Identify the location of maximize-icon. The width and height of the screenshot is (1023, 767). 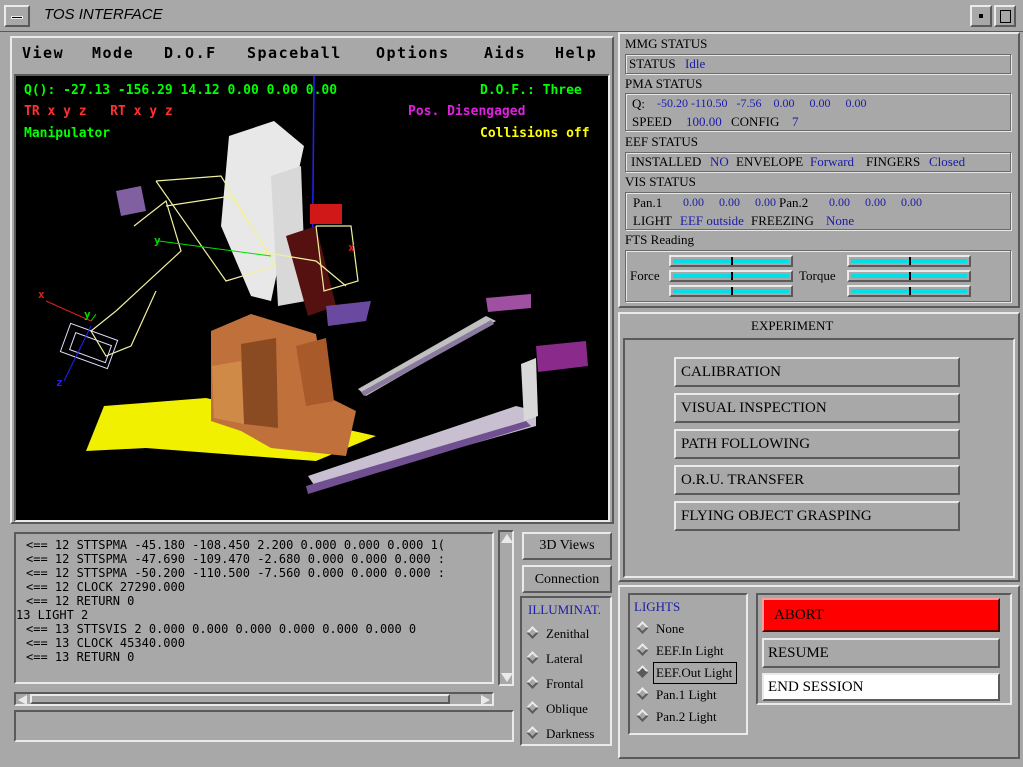
(1005, 16).